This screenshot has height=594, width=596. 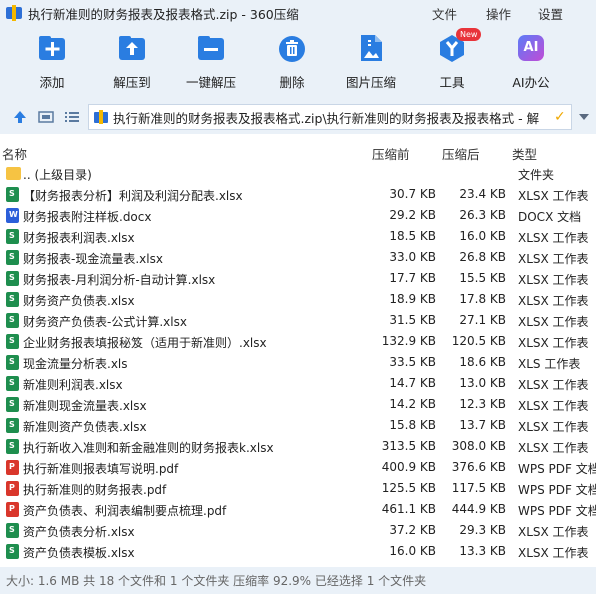 What do you see at coordinates (72, 117) in the screenshot?
I see `list-view-icon` at bounding box center [72, 117].